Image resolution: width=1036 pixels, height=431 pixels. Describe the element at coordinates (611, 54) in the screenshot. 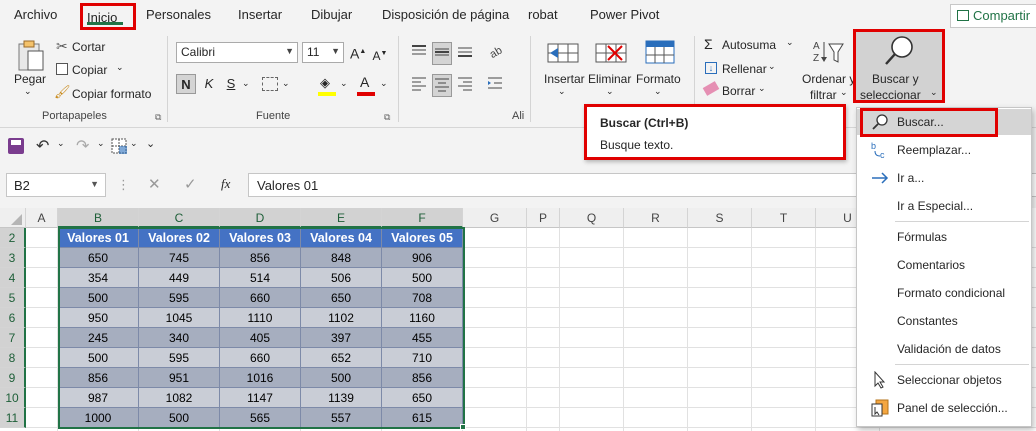

I see `delete-cells-icon` at that location.